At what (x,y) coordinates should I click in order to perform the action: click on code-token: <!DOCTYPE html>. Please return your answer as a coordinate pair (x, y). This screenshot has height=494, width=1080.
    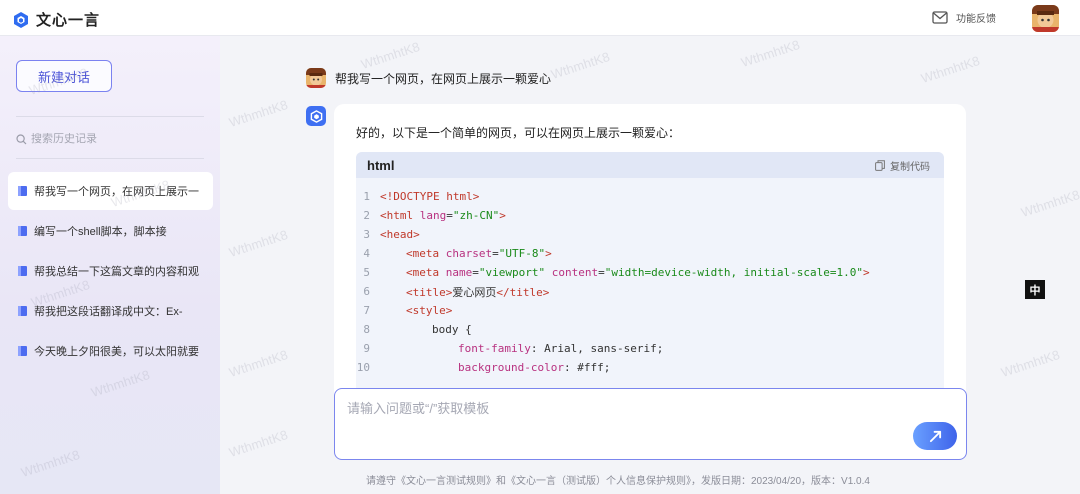
    Looking at the image, I should click on (430, 196).